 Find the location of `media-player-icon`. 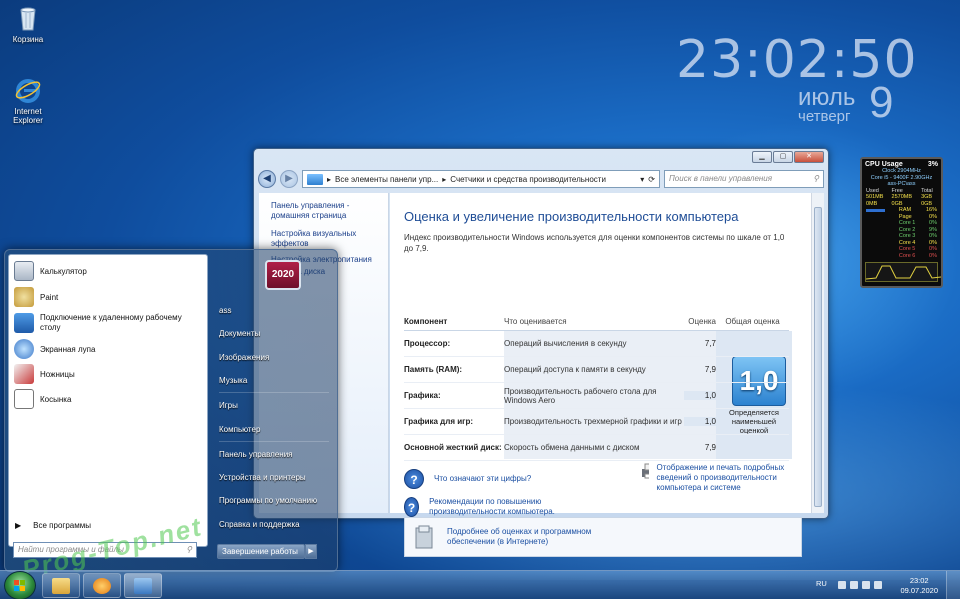

media-player-icon is located at coordinates (102, 586).